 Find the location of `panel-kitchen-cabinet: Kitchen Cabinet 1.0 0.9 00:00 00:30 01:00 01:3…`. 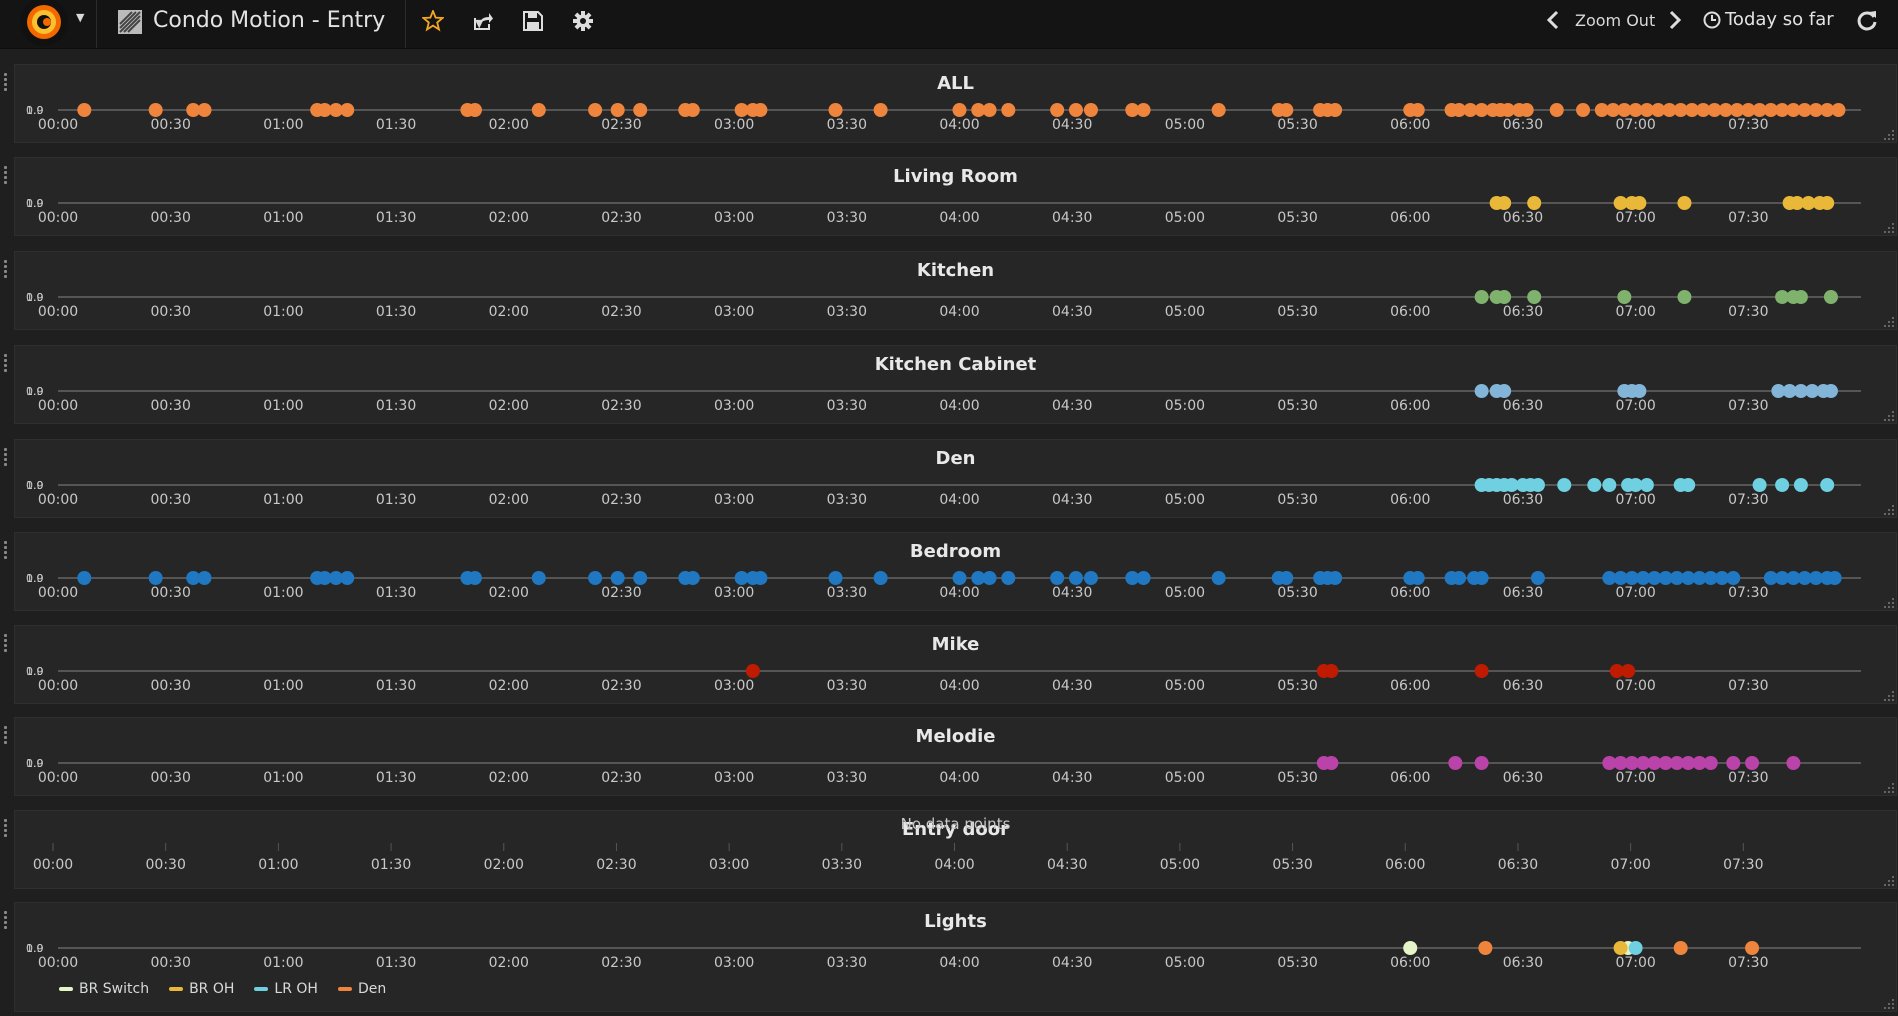

panel-kitchen-cabinet: Kitchen Cabinet 1.0 0.9 00:00 00:30 01:00 01:3… is located at coordinates (950, 384).